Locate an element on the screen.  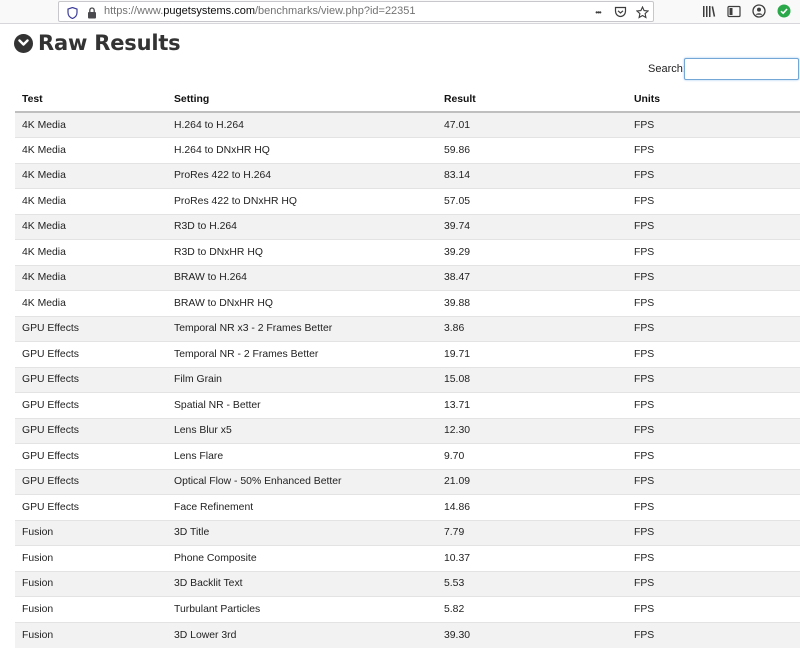
cell-setting: Lens Blur x5 is located at coordinates (302, 430).